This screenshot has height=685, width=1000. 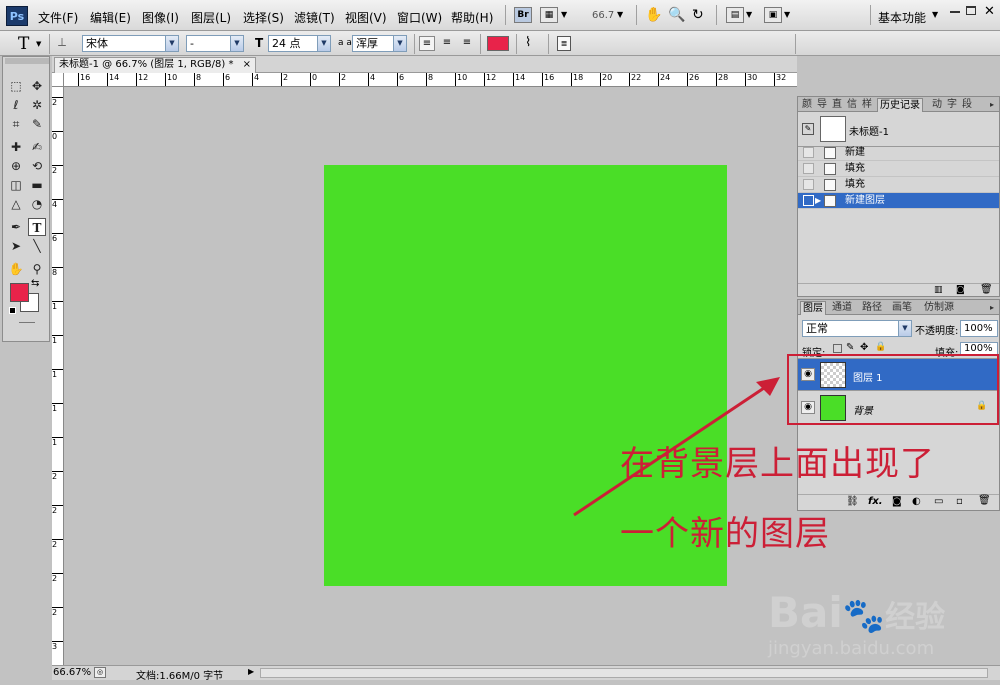 What do you see at coordinates (842, 308) in the screenshot?
I see `tab-channels: 通道` at bounding box center [842, 308].